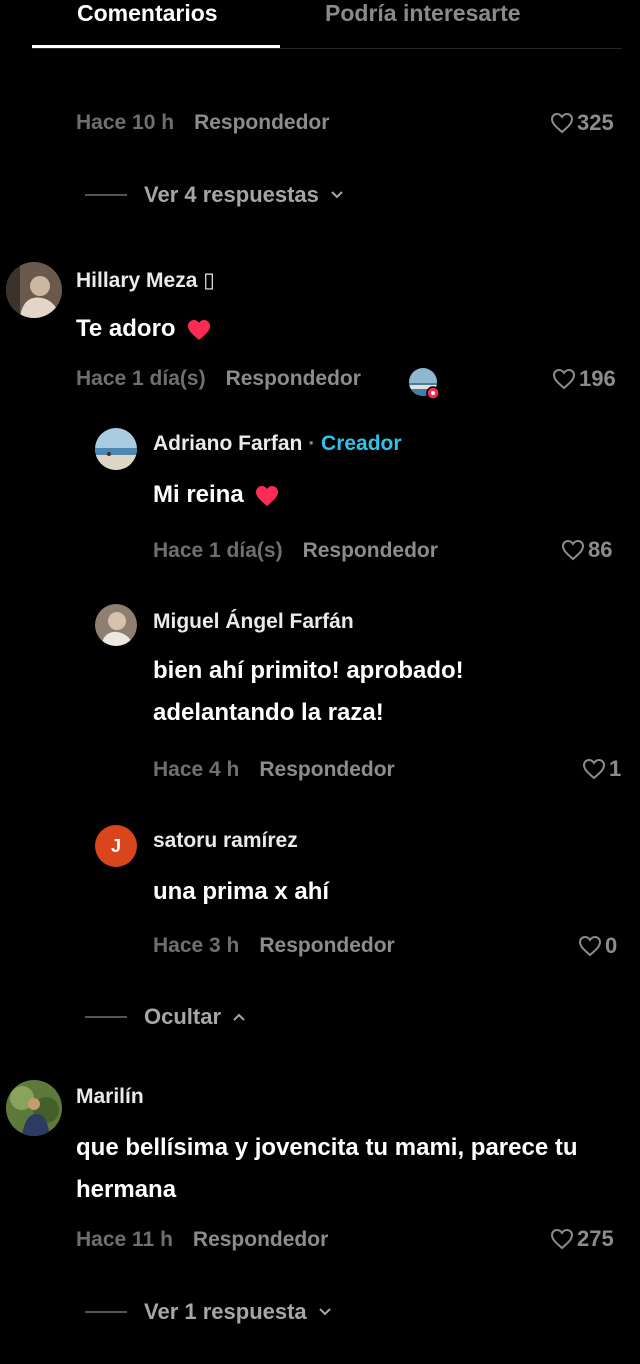  What do you see at coordinates (125, 123) in the screenshot?
I see `comment-time: Hace 10 h` at bounding box center [125, 123].